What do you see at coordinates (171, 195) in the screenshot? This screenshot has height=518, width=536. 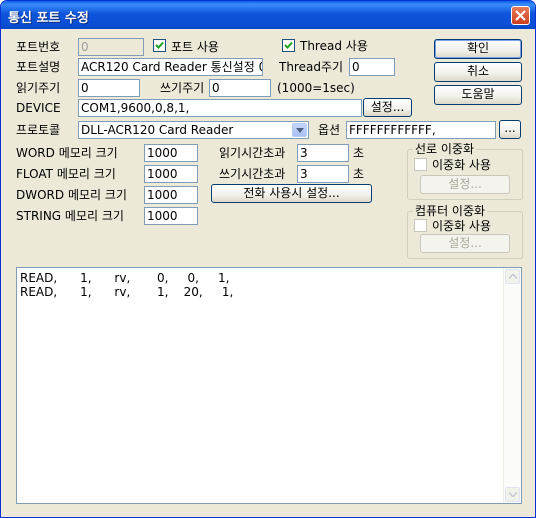 I see `dword-memory-field: 1000` at bounding box center [171, 195].